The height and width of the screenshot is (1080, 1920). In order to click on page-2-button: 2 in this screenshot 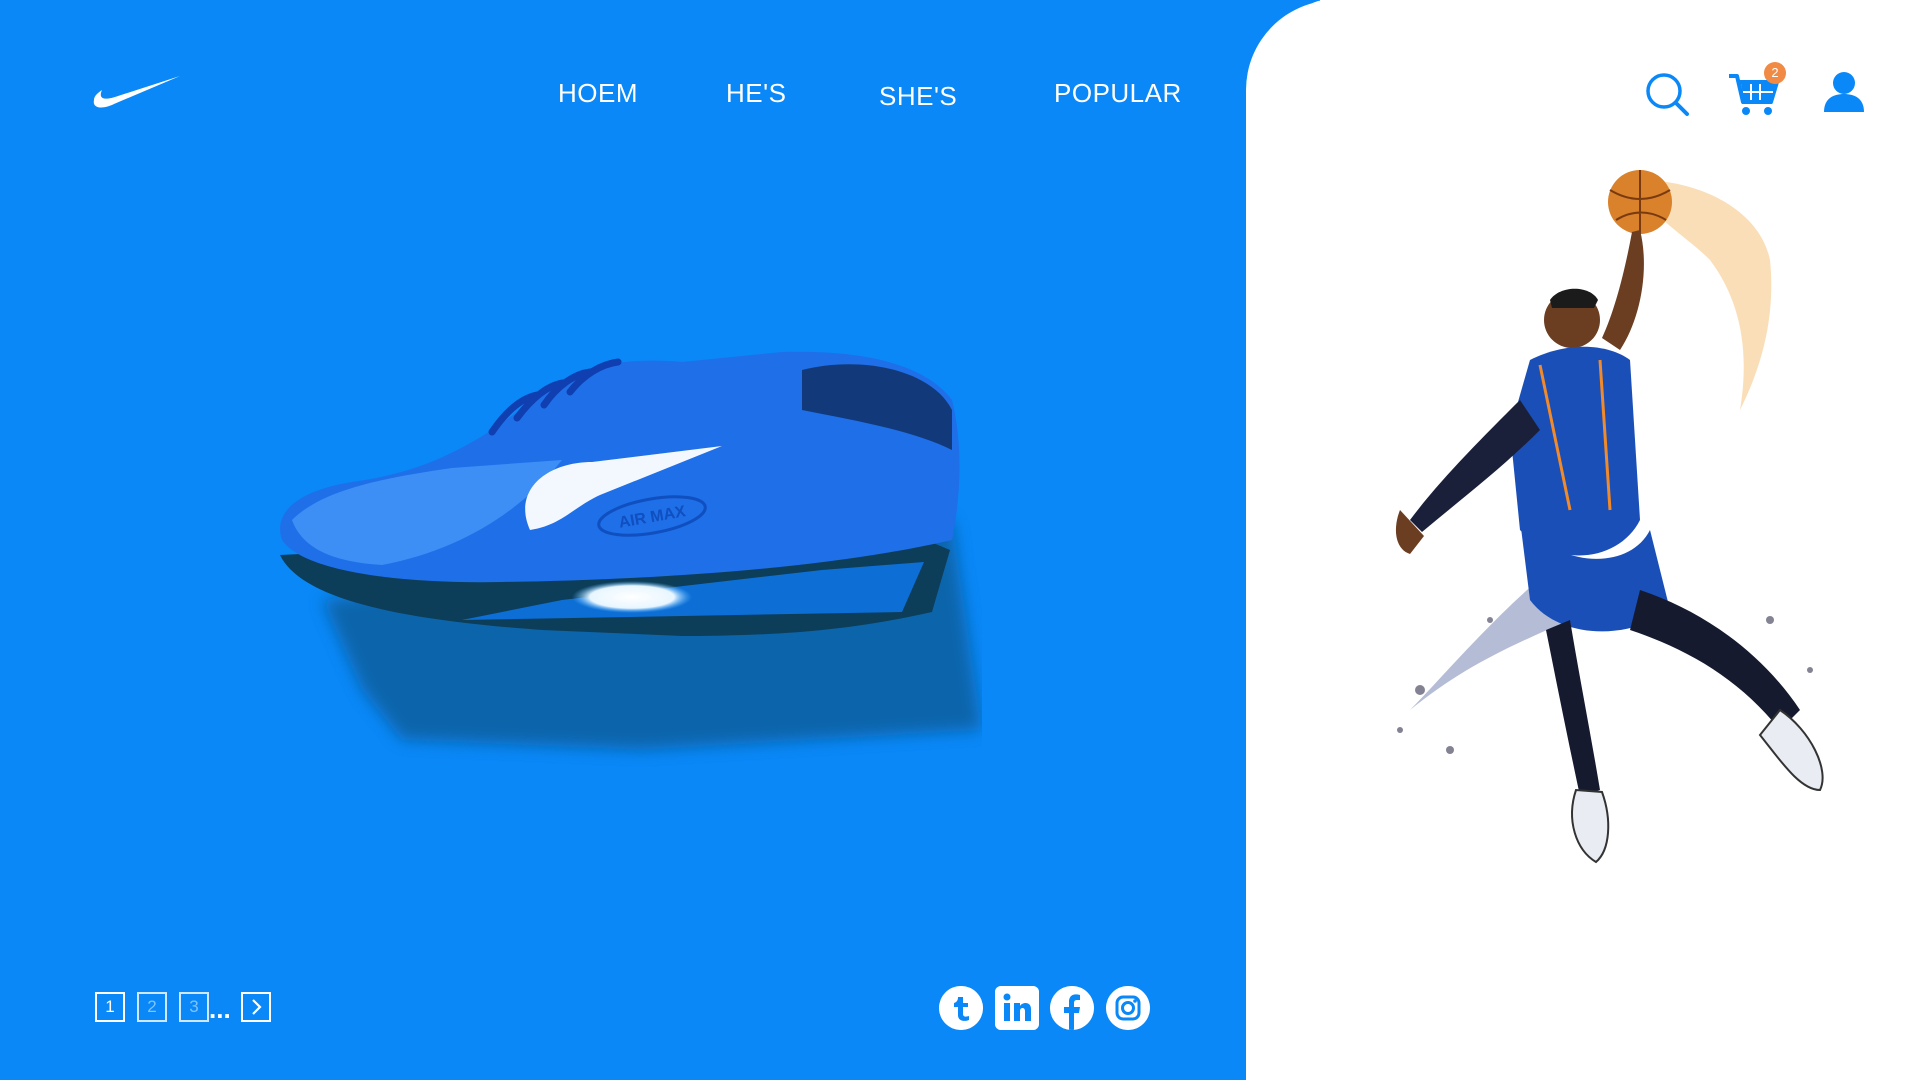, I will do `click(152, 1007)`.